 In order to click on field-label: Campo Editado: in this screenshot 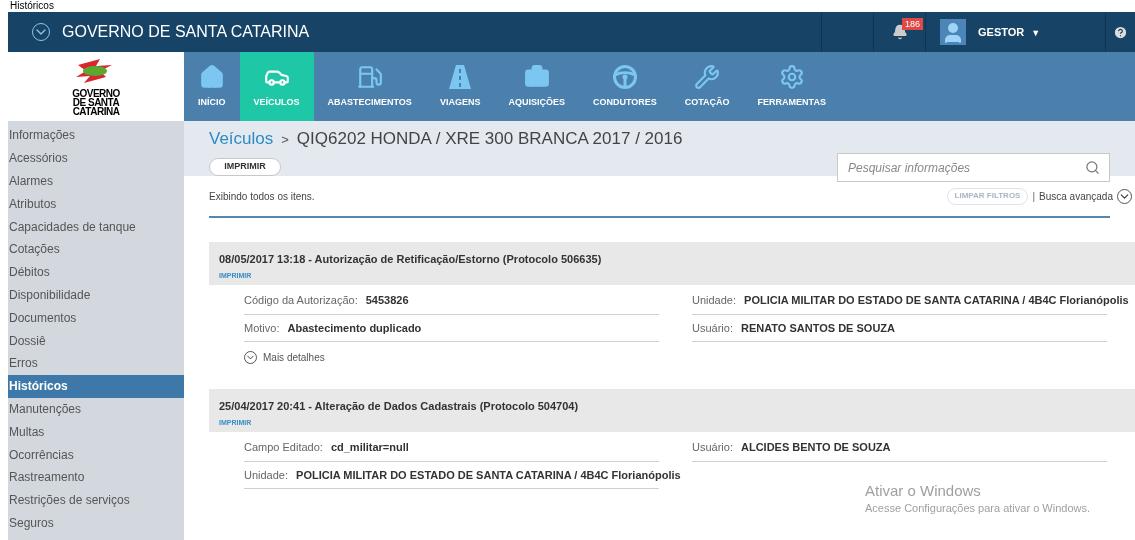, I will do `click(283, 447)`.